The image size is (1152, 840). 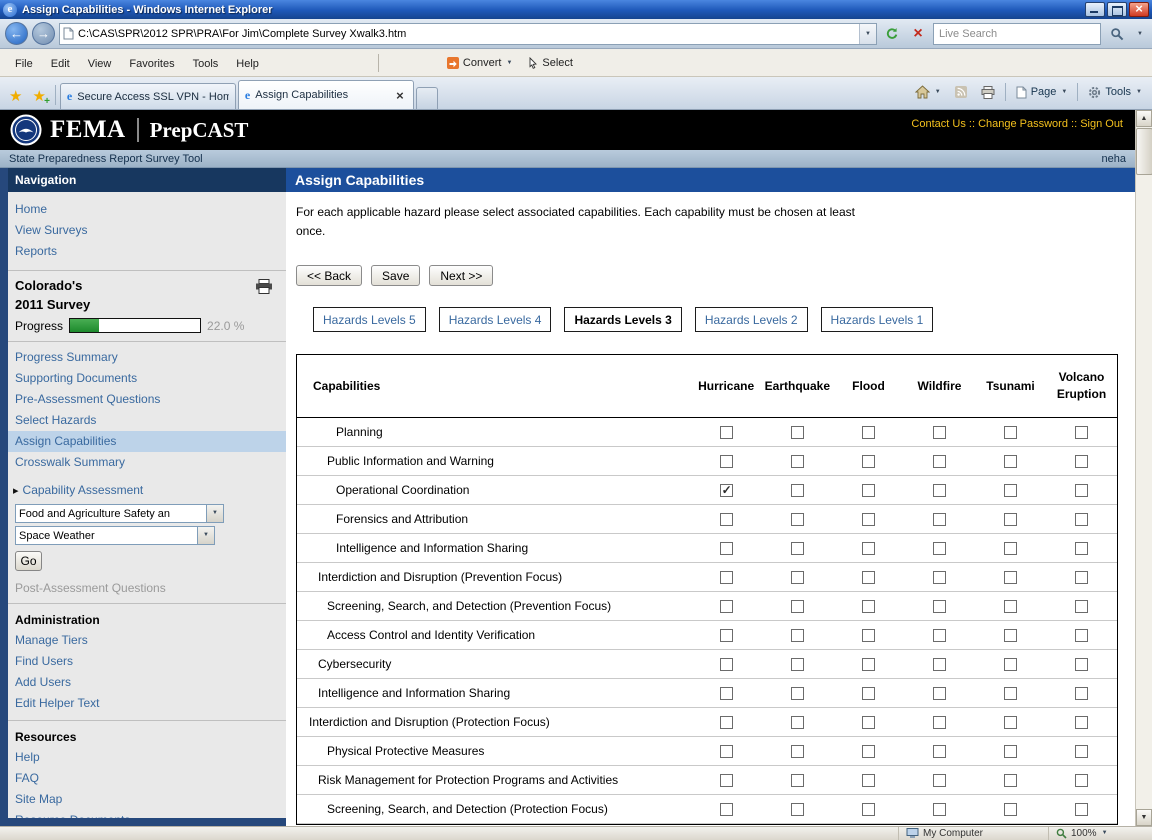 I want to click on convert-button: Convert, so click(x=479, y=63).